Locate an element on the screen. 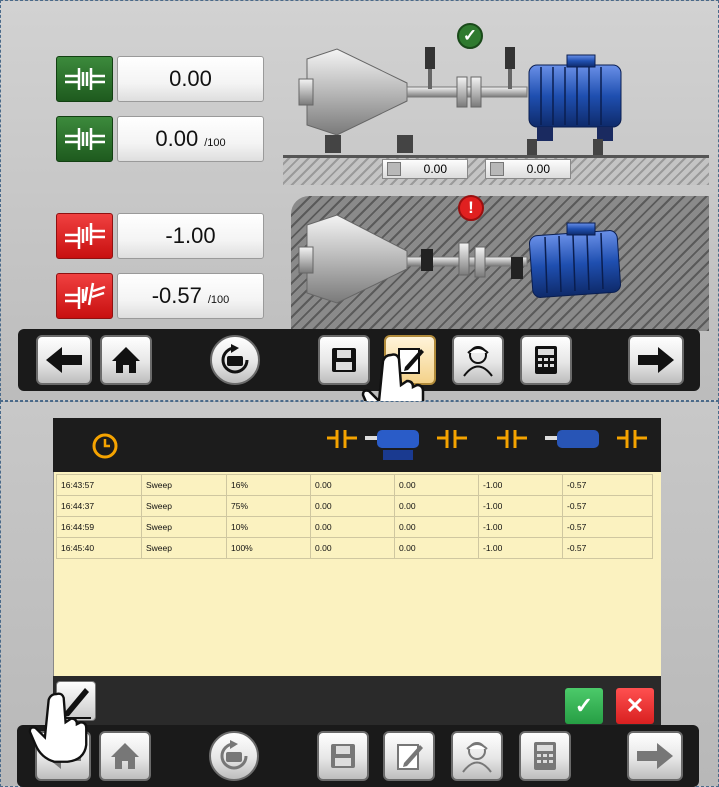 The height and width of the screenshot is (787, 719). cell-time: 16:44:37 is located at coordinates (99, 506).